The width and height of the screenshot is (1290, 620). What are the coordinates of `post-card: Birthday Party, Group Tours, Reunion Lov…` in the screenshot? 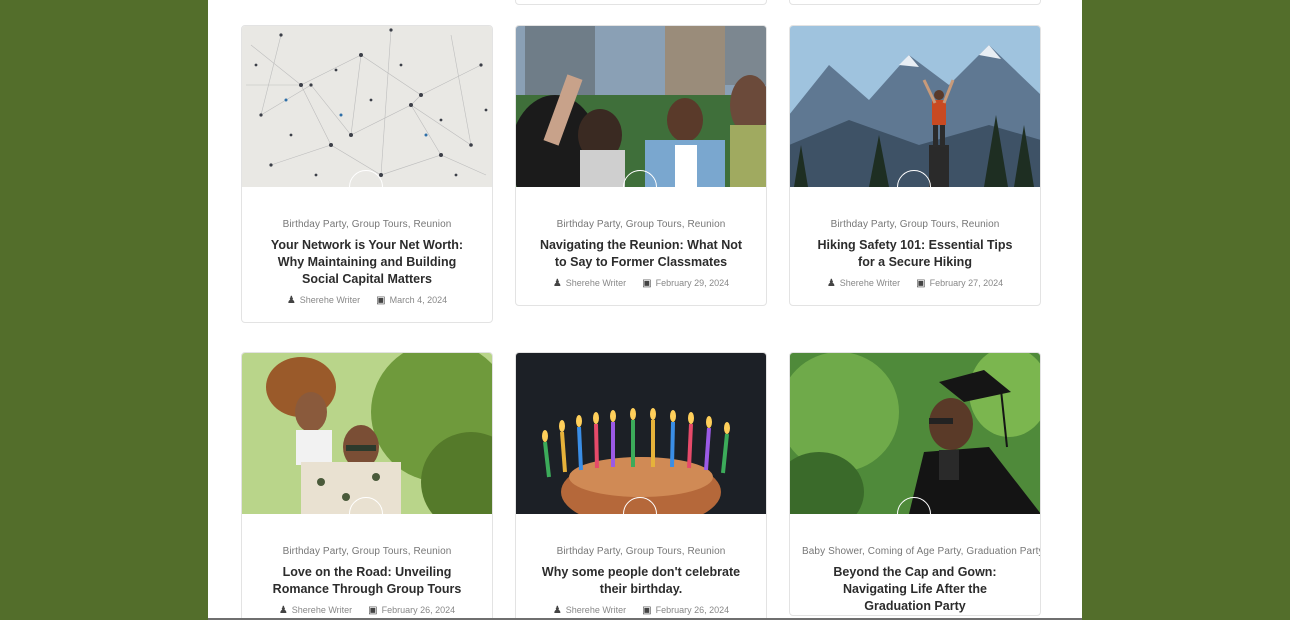 It's located at (367, 486).